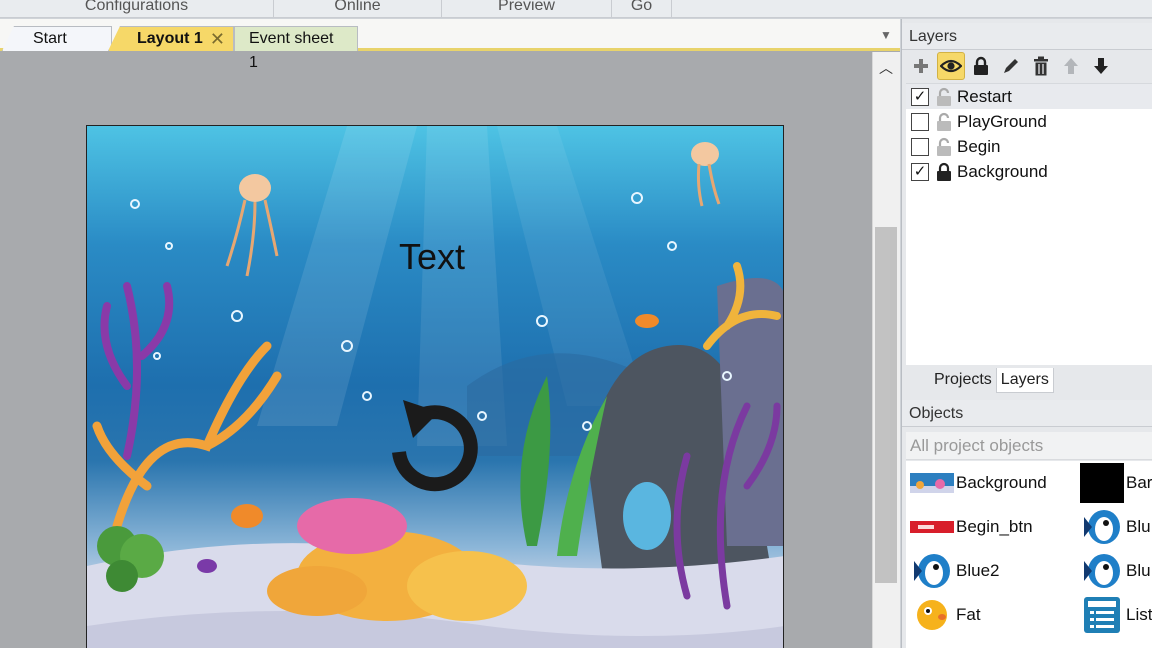 The image size is (1152, 648). I want to click on tab-event-sheet-1: Event sheet 1, so click(296, 48).